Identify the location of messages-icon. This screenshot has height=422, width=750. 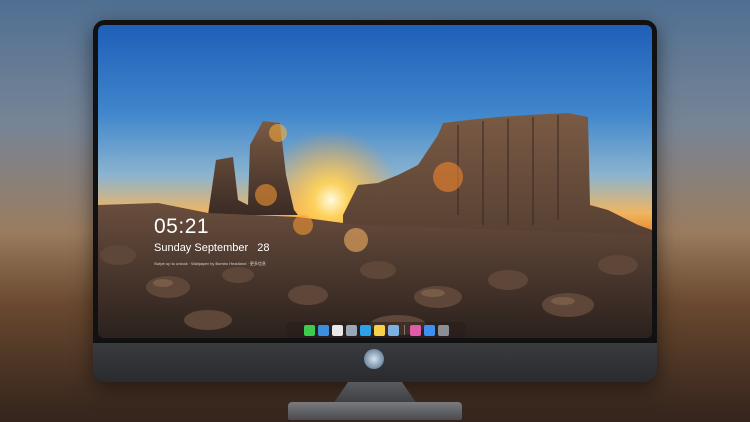
(309, 330).